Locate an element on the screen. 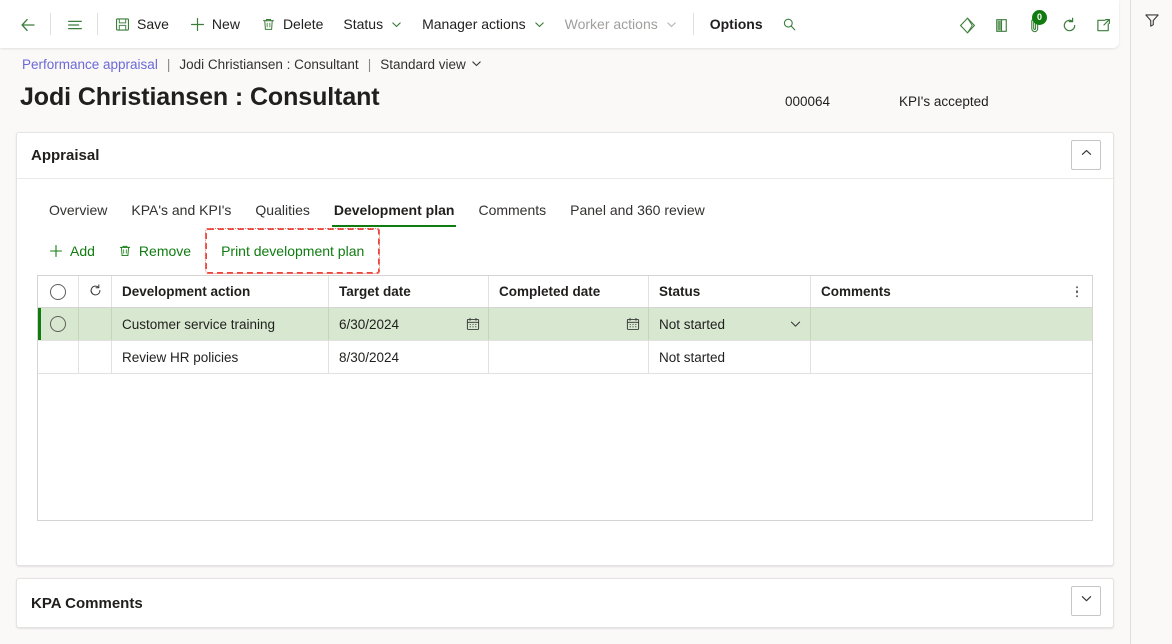 The width and height of the screenshot is (1172, 644). select-all-radio-icon is located at coordinates (58, 291).